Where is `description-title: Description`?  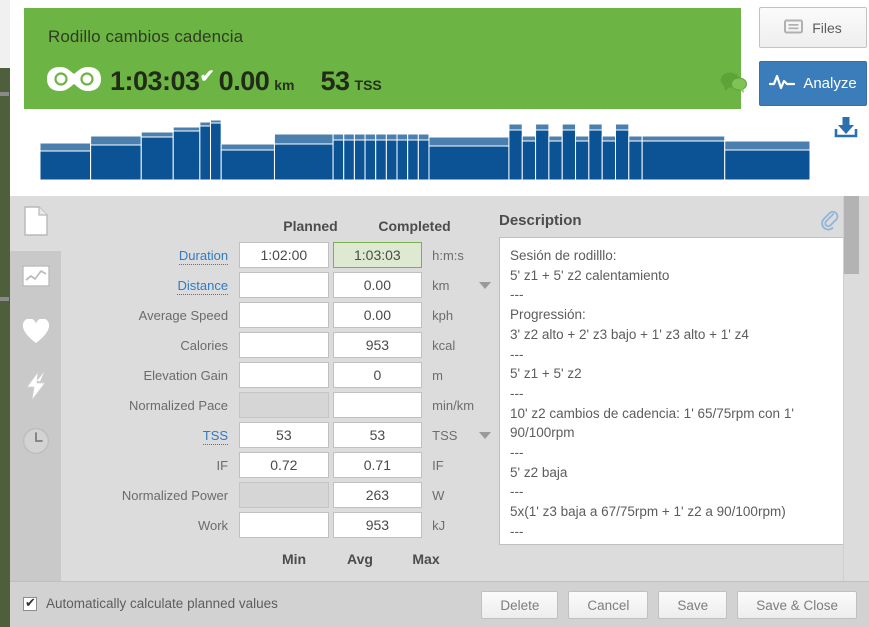 description-title: Description is located at coordinates (540, 220).